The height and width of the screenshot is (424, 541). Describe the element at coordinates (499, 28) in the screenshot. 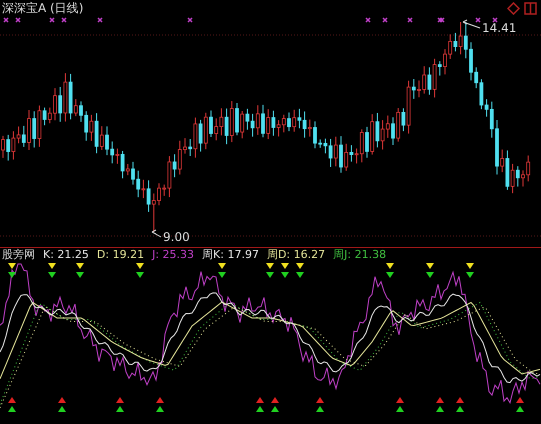

I see `price-label: 14.41` at that location.